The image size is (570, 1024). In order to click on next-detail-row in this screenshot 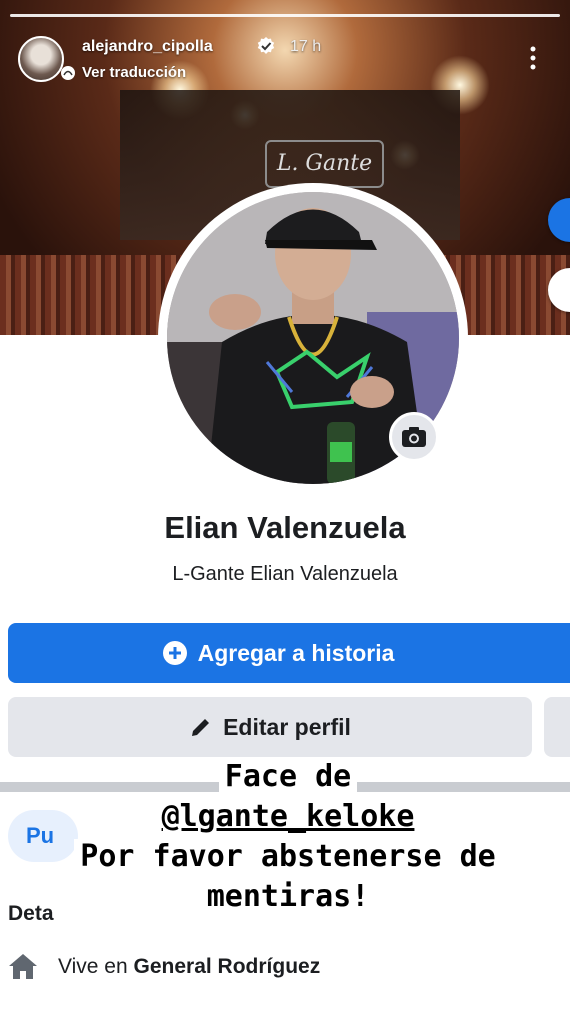, I will do `click(289, 1017)`.